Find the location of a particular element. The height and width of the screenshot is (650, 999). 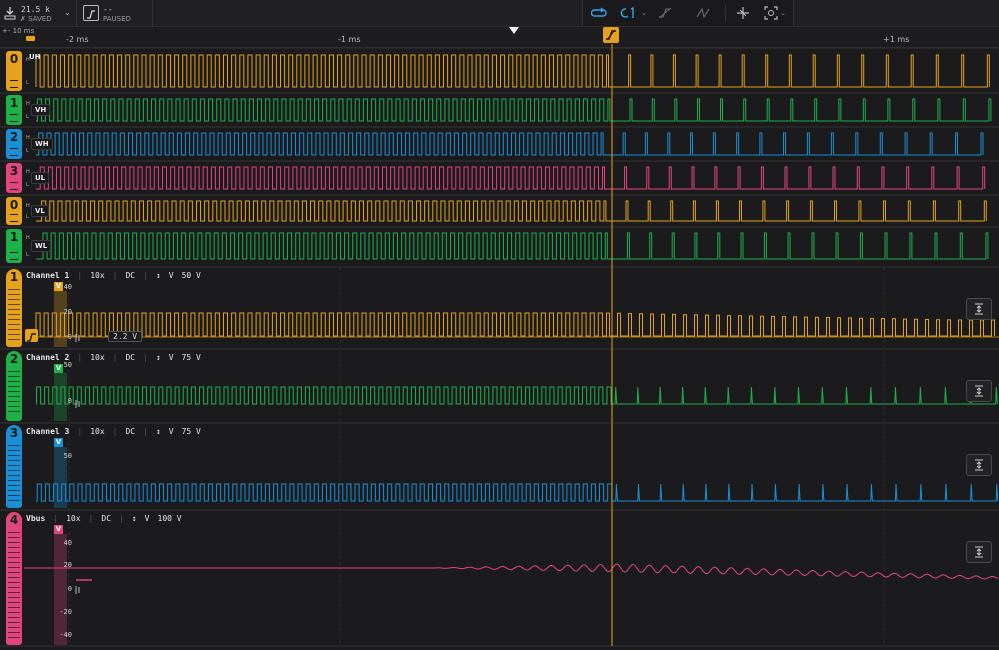

analog-channel-tab: 2 is located at coordinates (14, 386).